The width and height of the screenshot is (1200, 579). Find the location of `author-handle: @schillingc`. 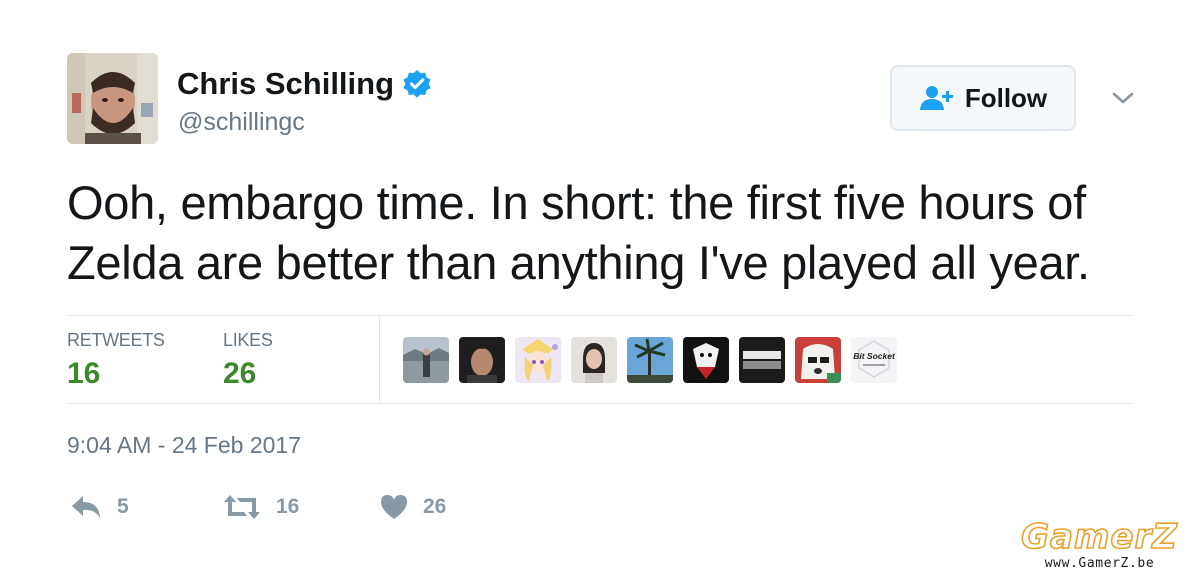

author-handle: @schillingc is located at coordinates (241, 122).